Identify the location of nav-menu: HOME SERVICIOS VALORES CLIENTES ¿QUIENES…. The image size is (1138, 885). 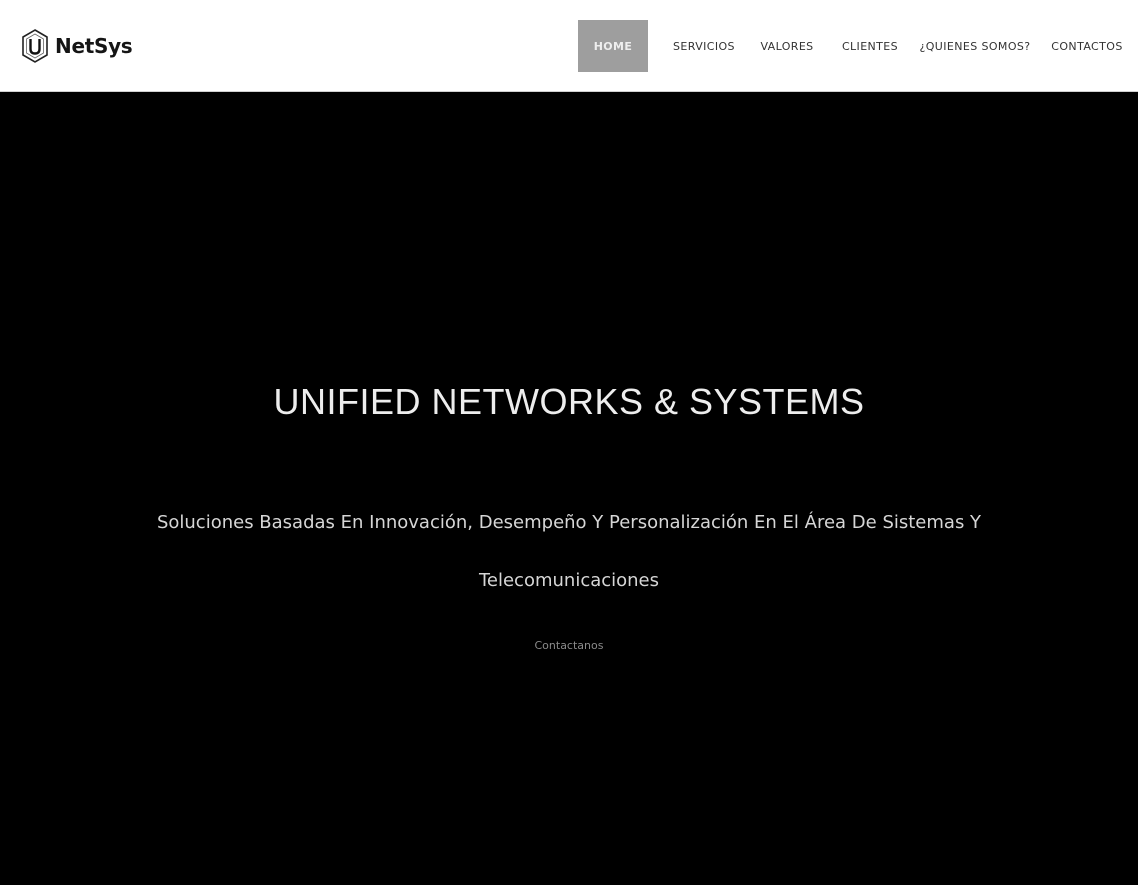
(858, 46).